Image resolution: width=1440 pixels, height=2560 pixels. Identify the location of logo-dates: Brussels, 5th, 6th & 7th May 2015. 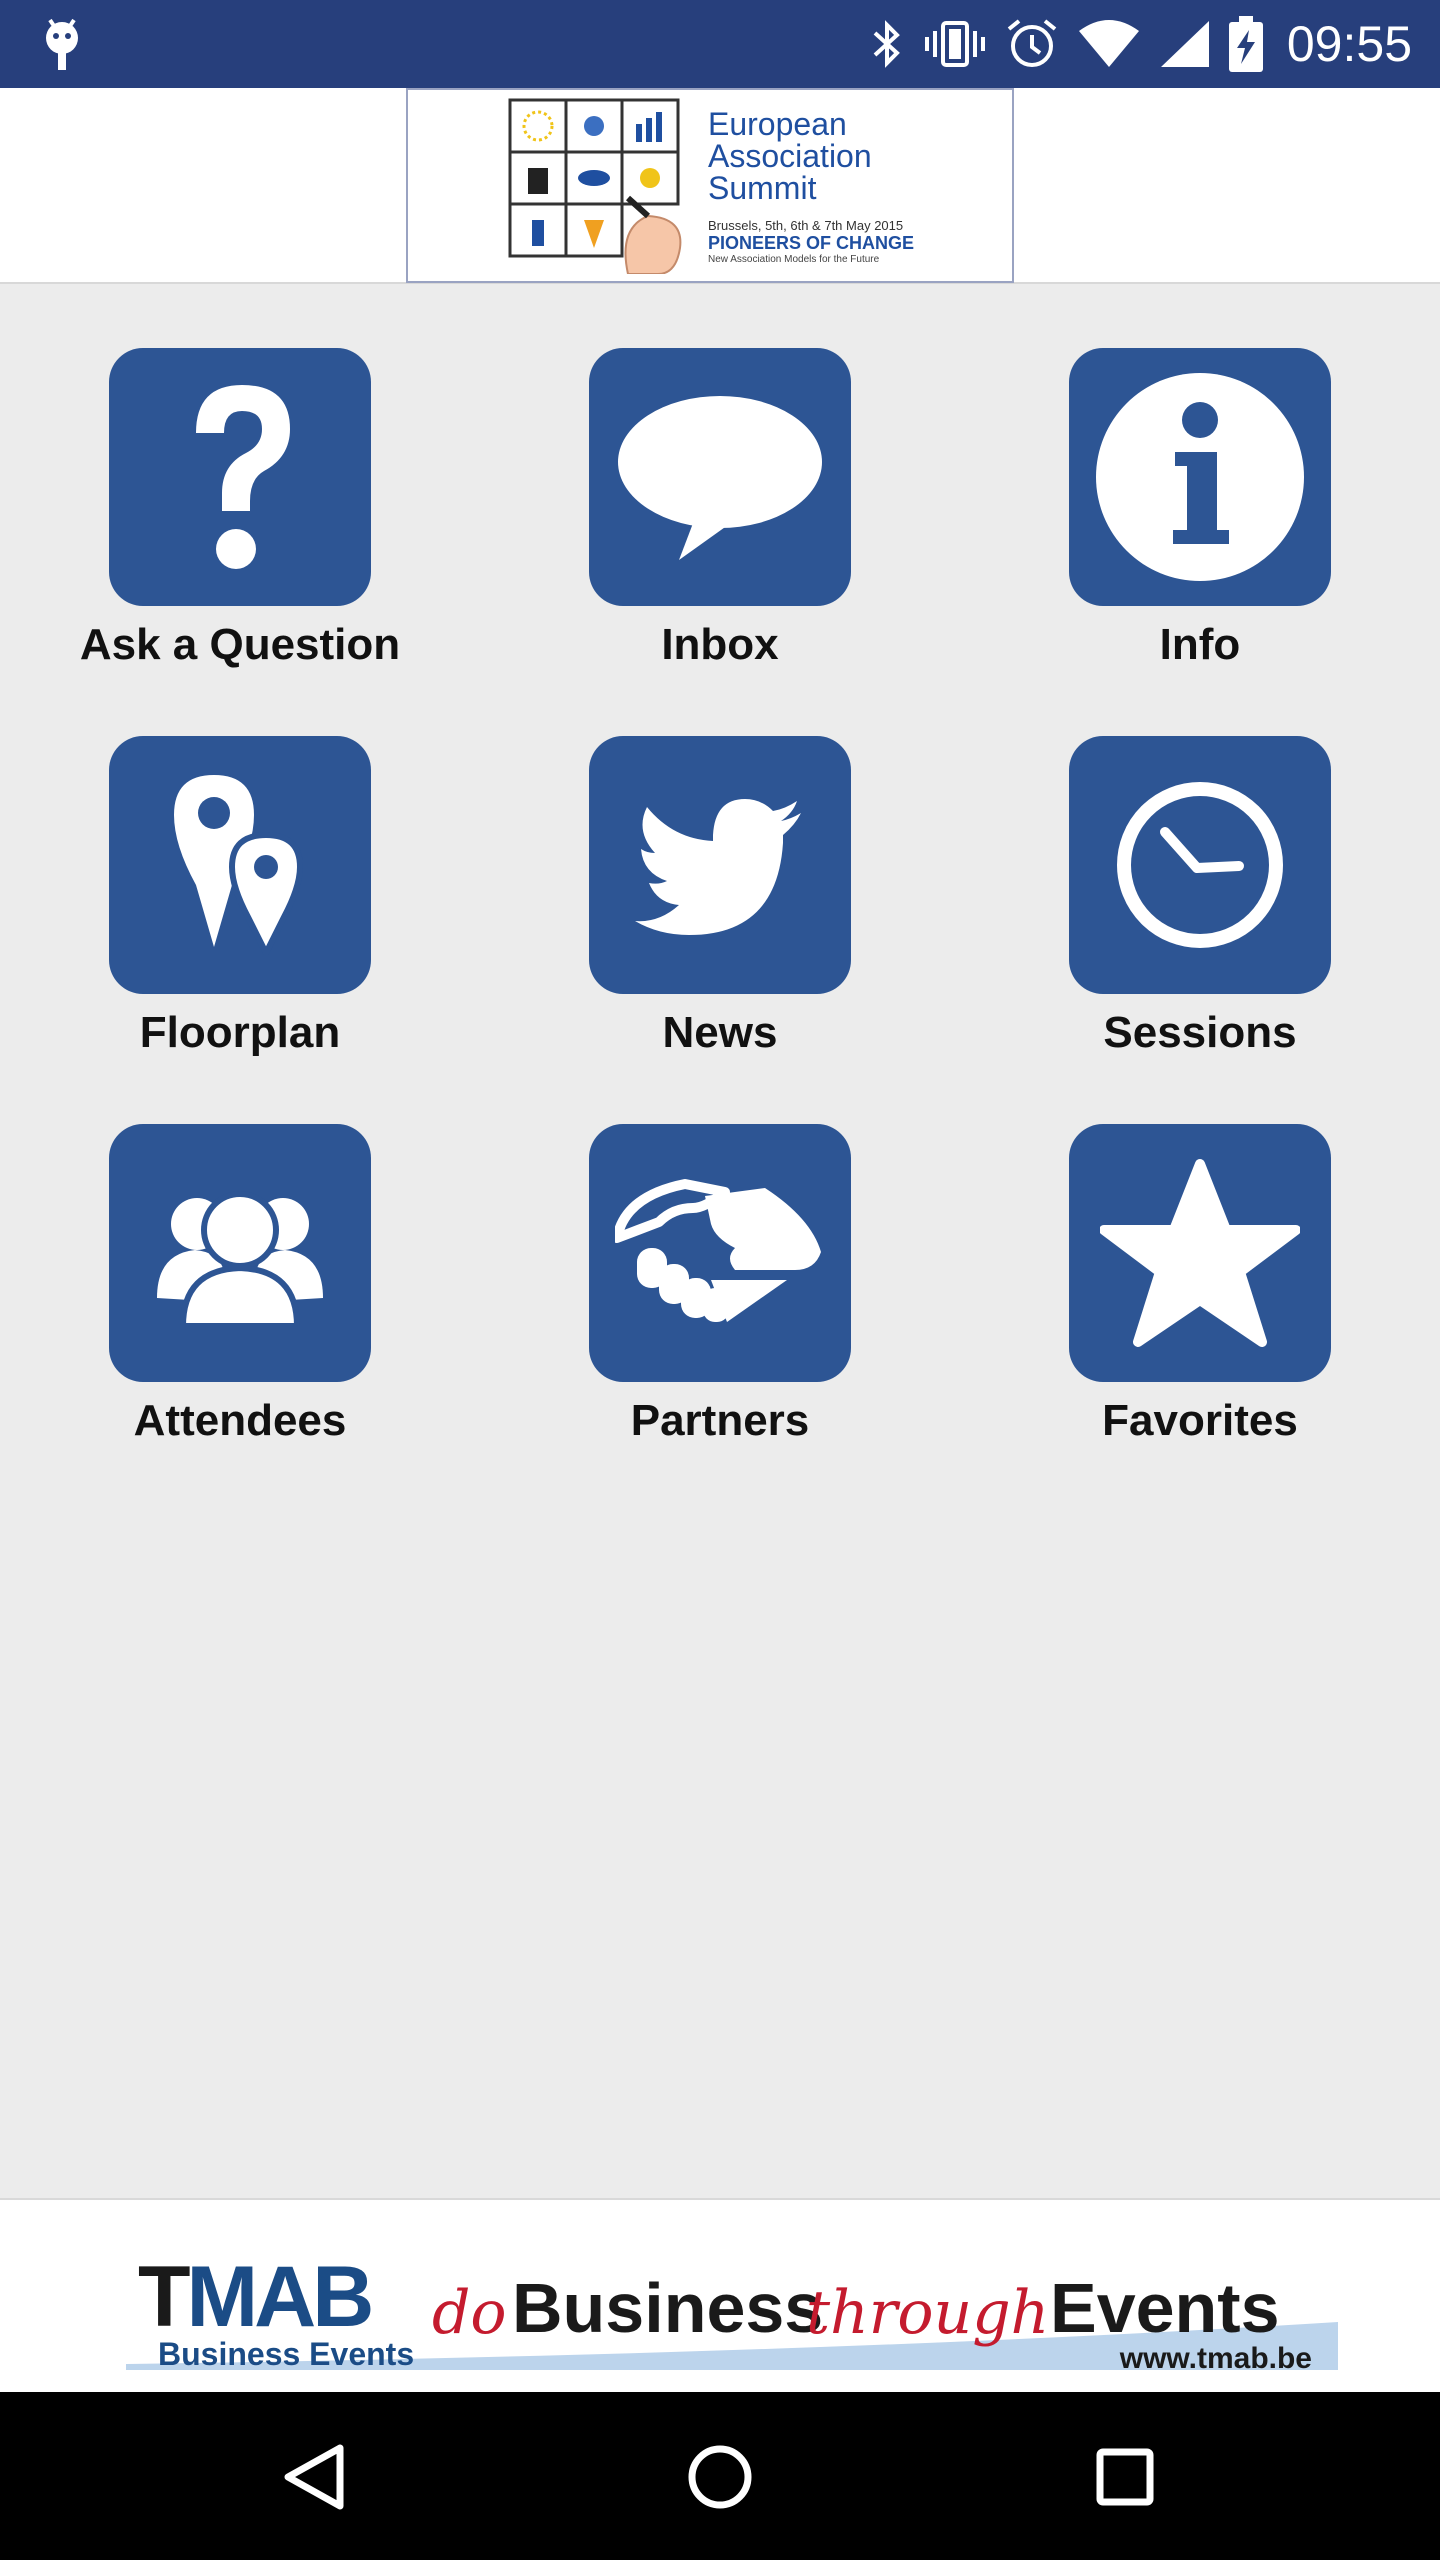
(806, 225).